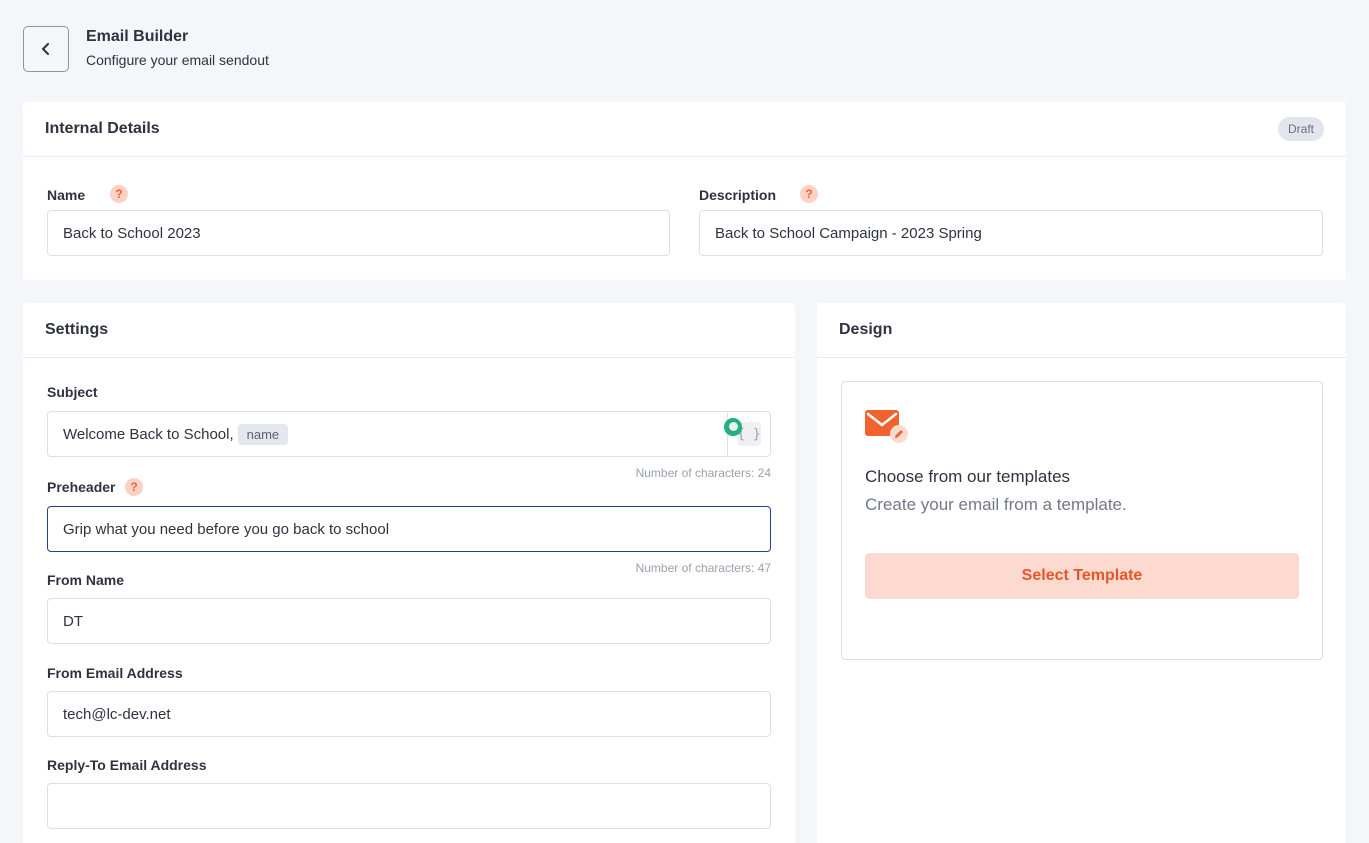 This screenshot has height=843, width=1369. What do you see at coordinates (703, 568) in the screenshot?
I see `preheader-char-counter: Number of characters: 47` at bounding box center [703, 568].